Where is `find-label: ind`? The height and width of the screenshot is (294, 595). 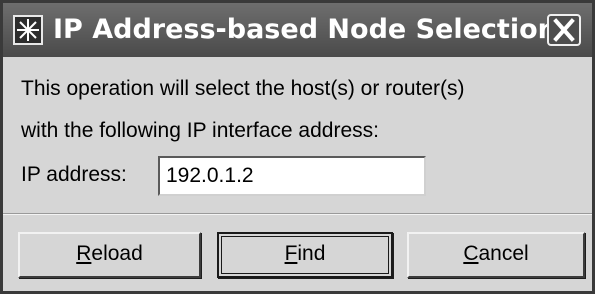
find-label: ind is located at coordinates (311, 253).